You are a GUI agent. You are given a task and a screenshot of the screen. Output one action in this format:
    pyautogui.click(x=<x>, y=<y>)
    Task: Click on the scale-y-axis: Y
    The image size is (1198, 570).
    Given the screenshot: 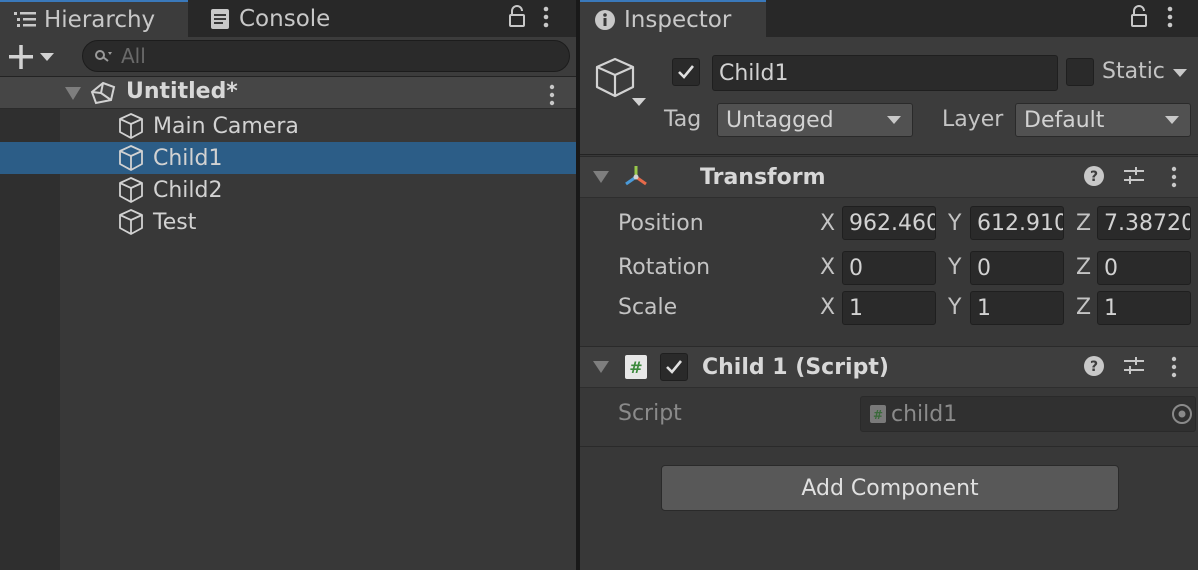 What is the action you would take?
    pyautogui.click(x=954, y=307)
    